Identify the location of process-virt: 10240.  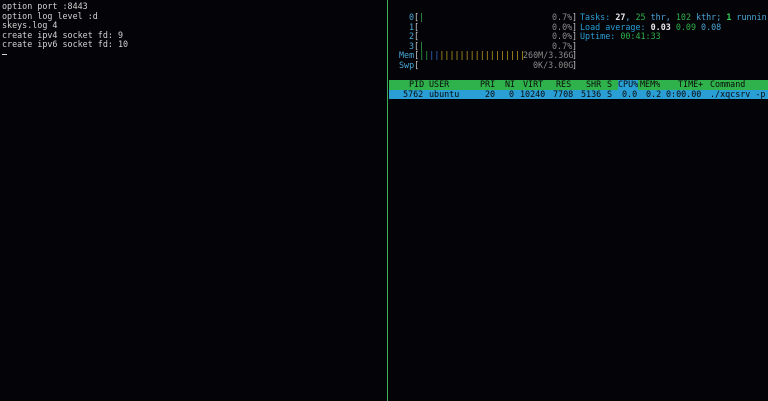
(533, 93).